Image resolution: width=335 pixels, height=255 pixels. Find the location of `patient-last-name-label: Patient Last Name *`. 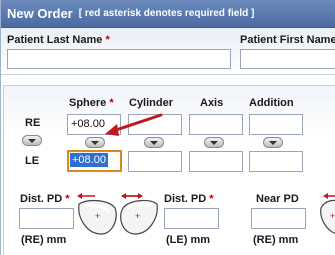

patient-last-name-label: Patient Last Name * is located at coordinates (58, 40).